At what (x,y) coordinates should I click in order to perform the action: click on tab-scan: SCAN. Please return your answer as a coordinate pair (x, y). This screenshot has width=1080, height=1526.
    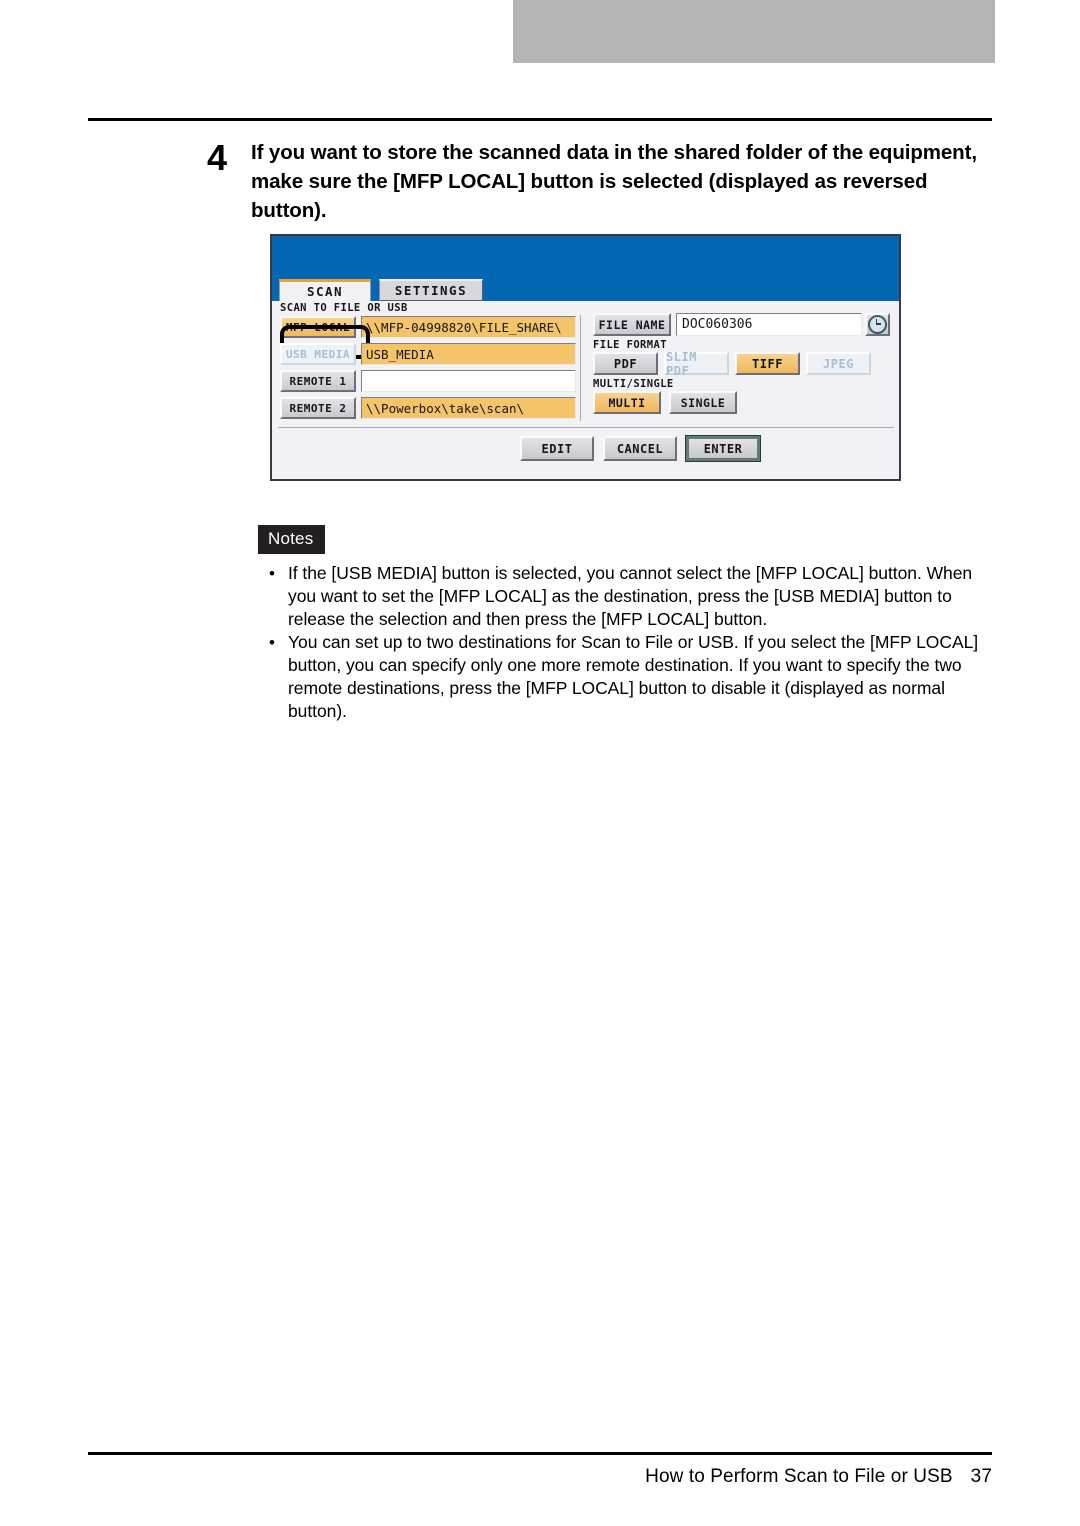
    Looking at the image, I should click on (325, 290).